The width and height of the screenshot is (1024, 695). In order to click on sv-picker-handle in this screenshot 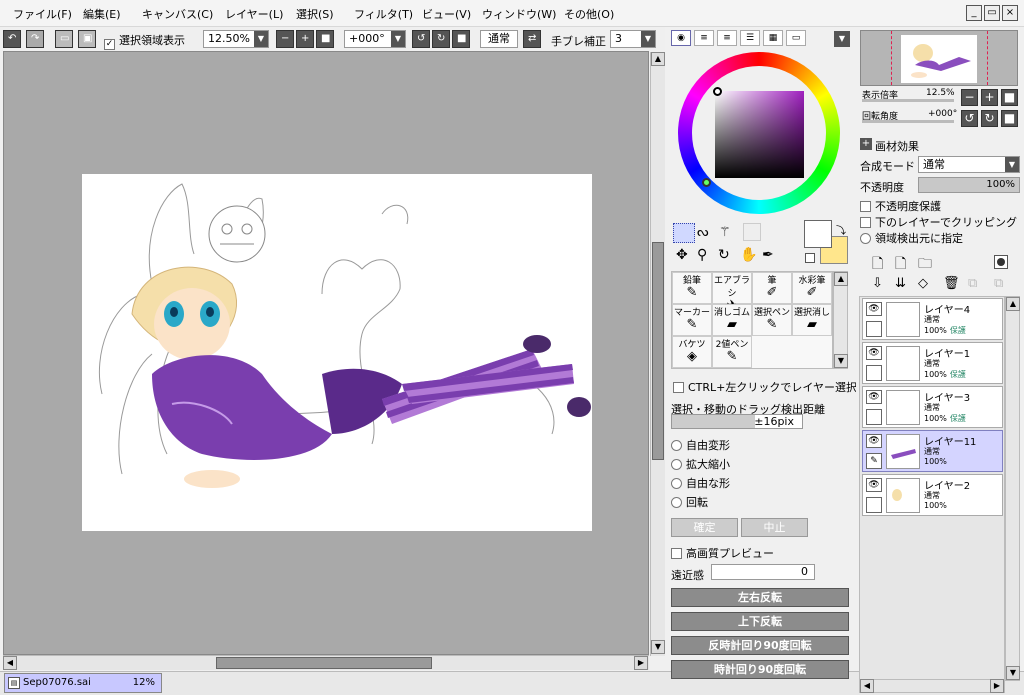, I will do `click(717, 91)`.